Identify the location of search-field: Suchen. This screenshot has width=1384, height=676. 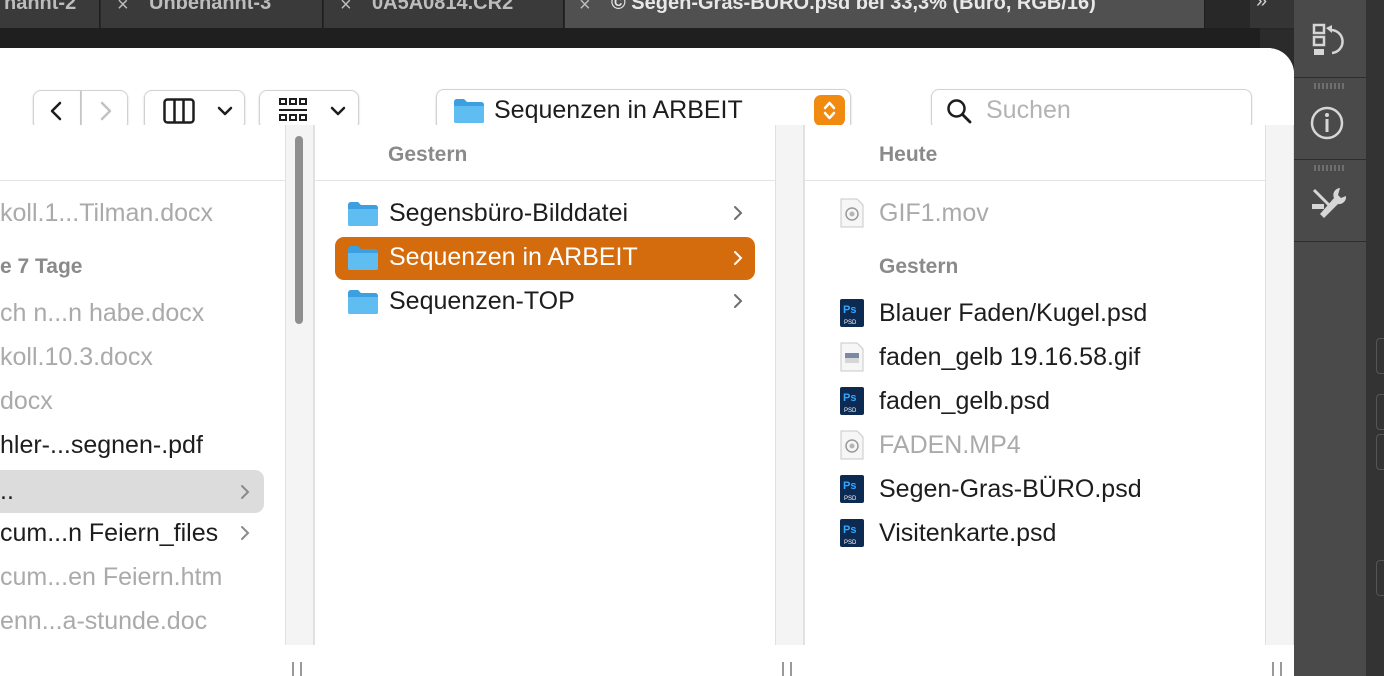
(1091, 109).